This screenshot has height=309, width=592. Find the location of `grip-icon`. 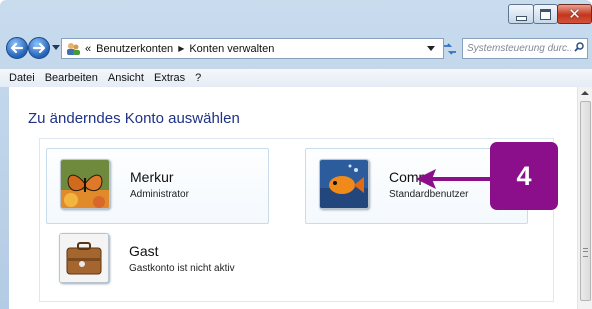

grip-icon is located at coordinates (585, 252).